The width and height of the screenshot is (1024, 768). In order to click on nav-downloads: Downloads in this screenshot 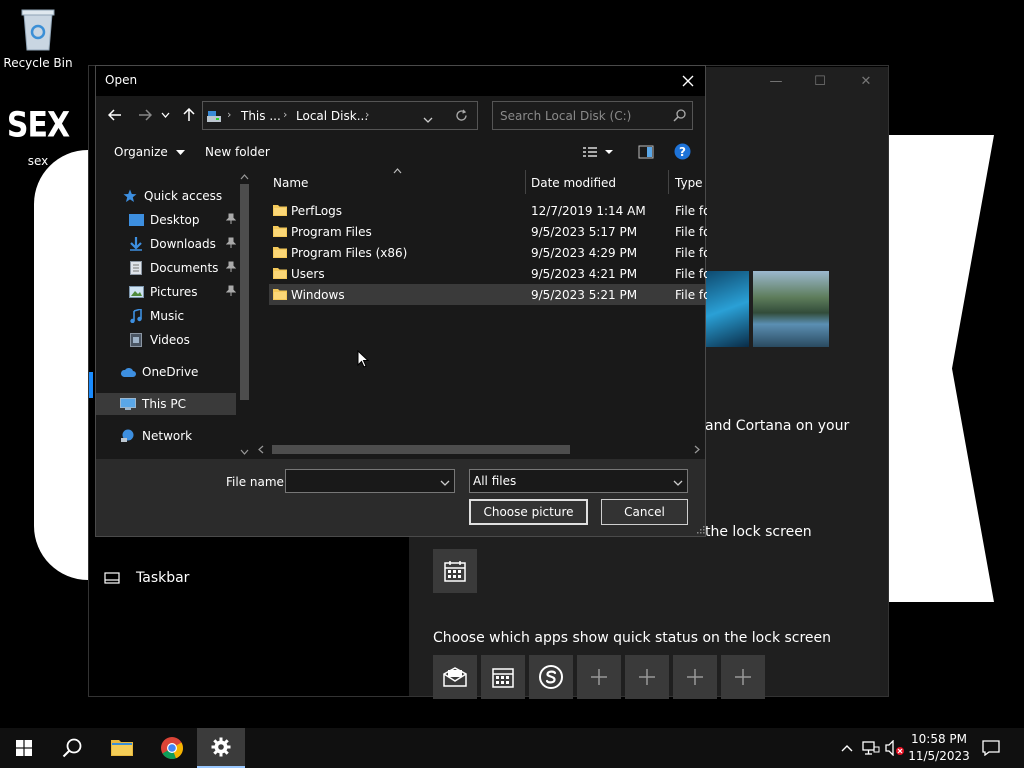, I will do `click(166, 244)`.